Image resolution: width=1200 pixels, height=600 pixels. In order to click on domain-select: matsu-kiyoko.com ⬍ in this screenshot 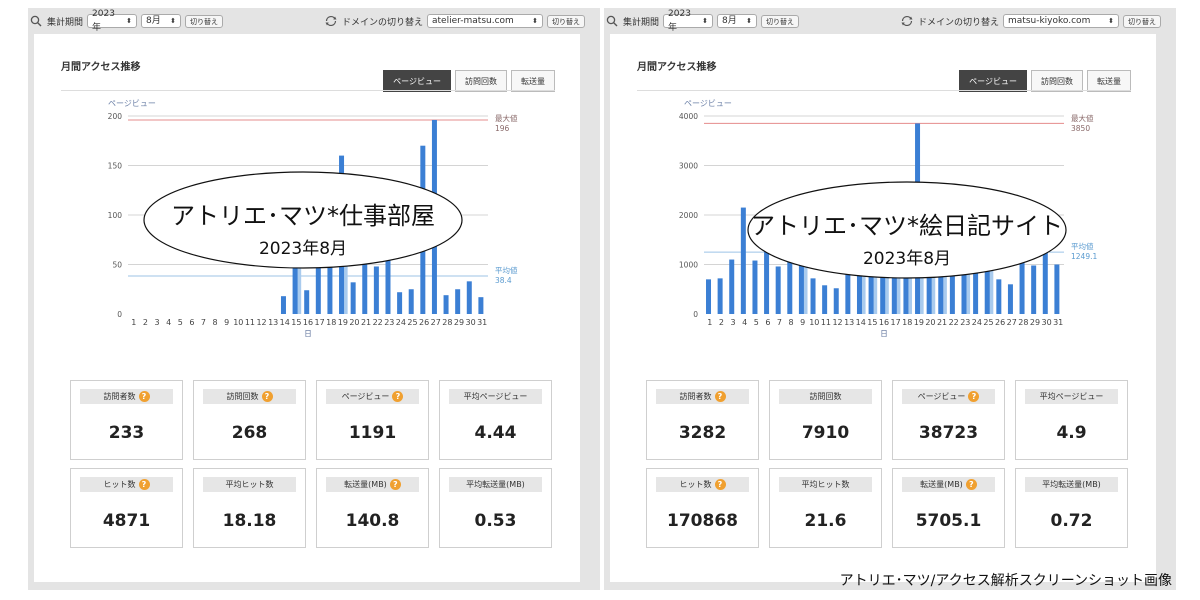, I will do `click(1061, 21)`.